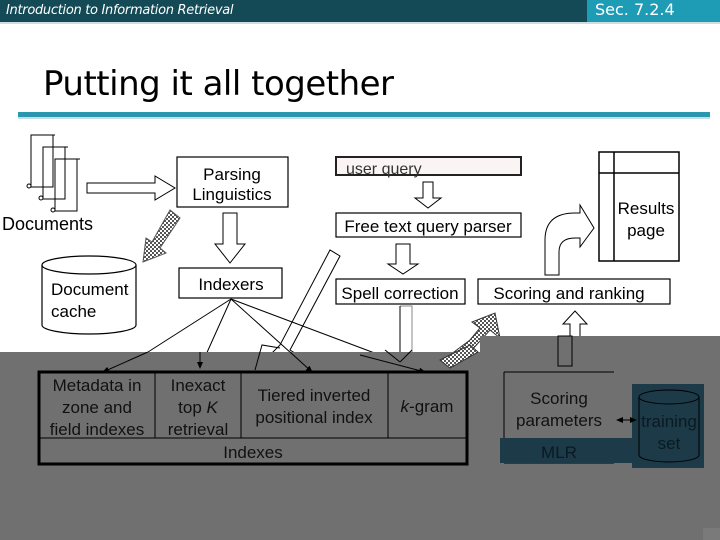 The width and height of the screenshot is (720, 540). What do you see at coordinates (198, 429) in the screenshot?
I see `inexact-label-3: retrieval` at bounding box center [198, 429].